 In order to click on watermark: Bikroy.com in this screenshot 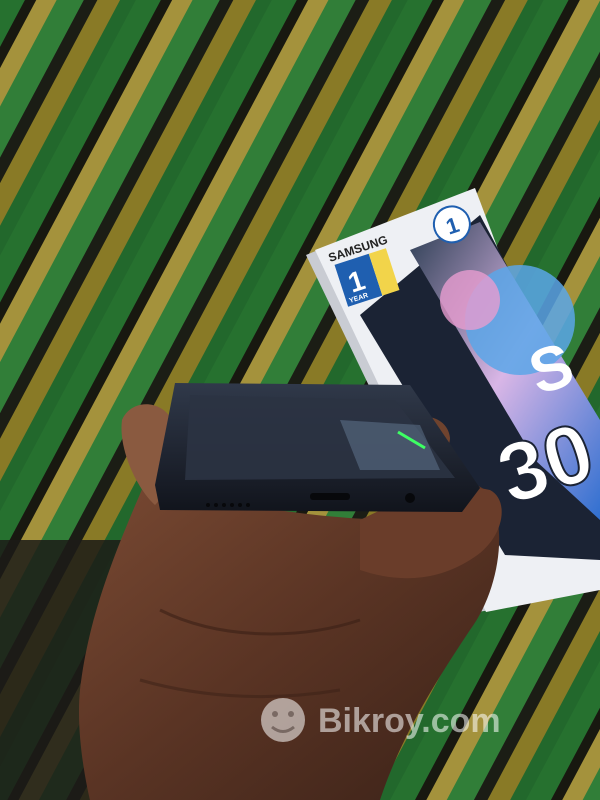, I will do `click(381, 720)`.